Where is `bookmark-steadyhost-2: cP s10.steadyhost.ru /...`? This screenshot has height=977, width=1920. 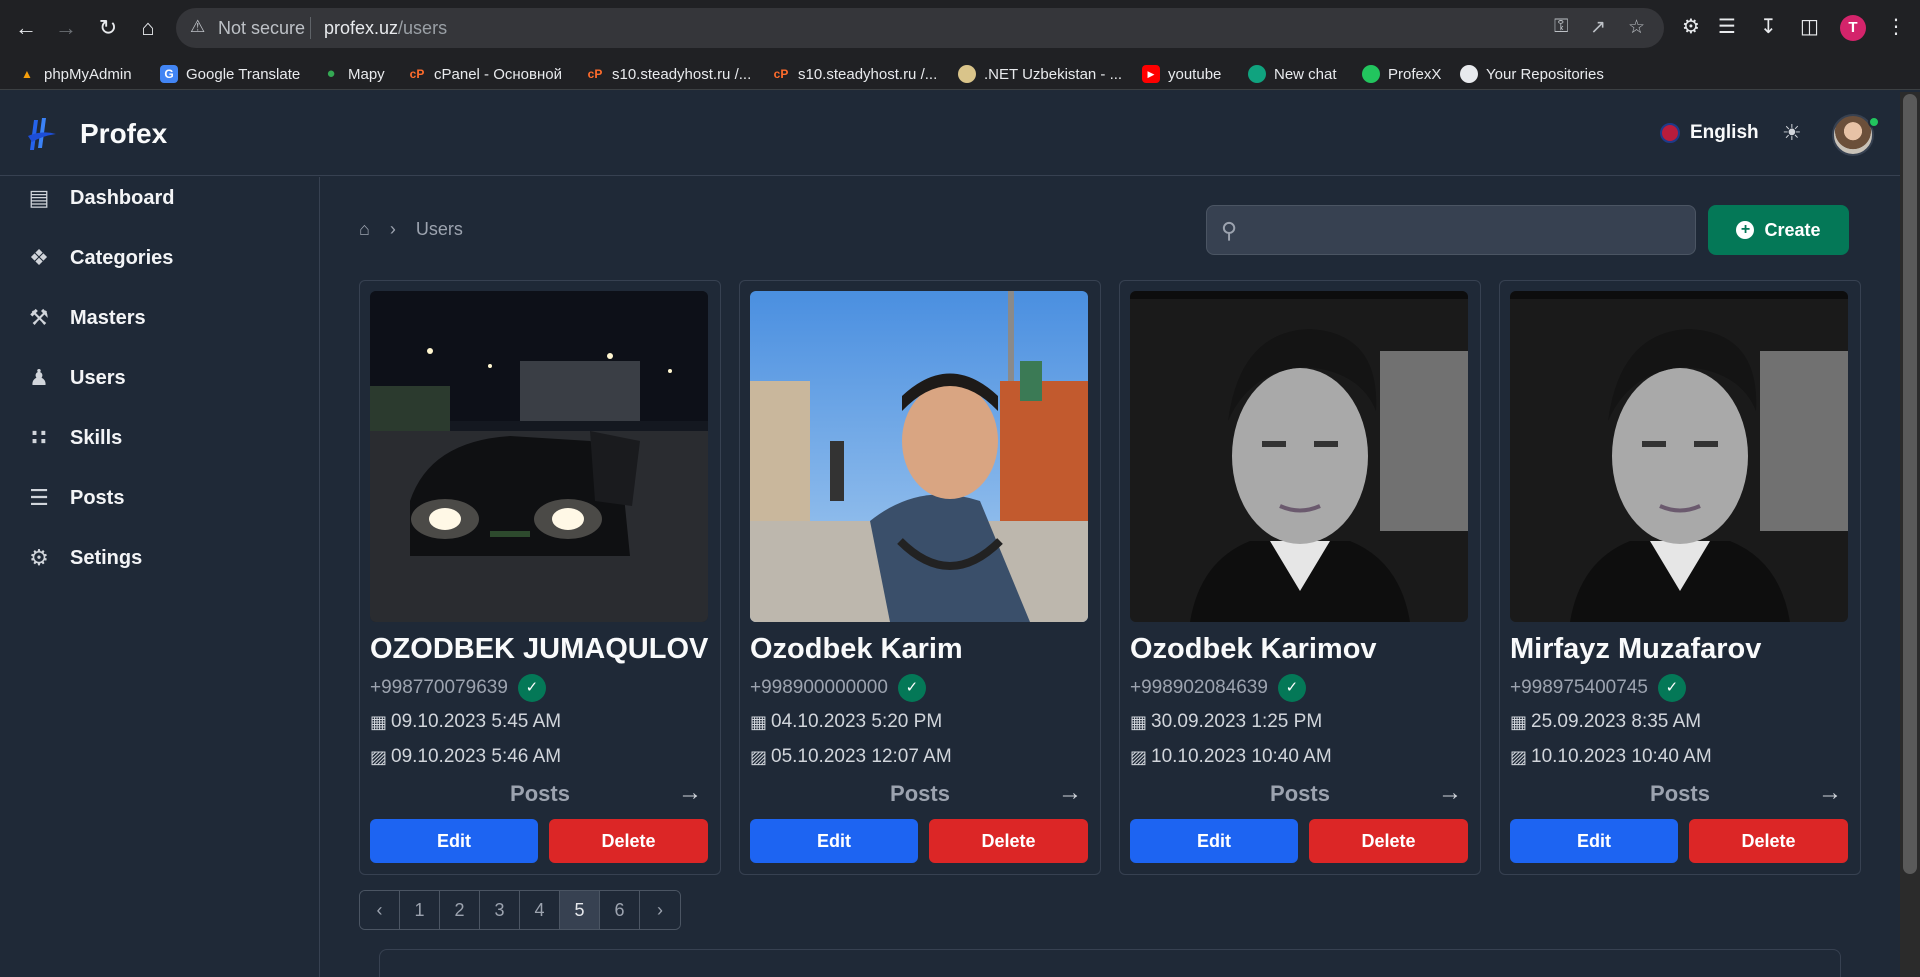 bookmark-steadyhost-2: cP s10.steadyhost.ru /... is located at coordinates (855, 74).